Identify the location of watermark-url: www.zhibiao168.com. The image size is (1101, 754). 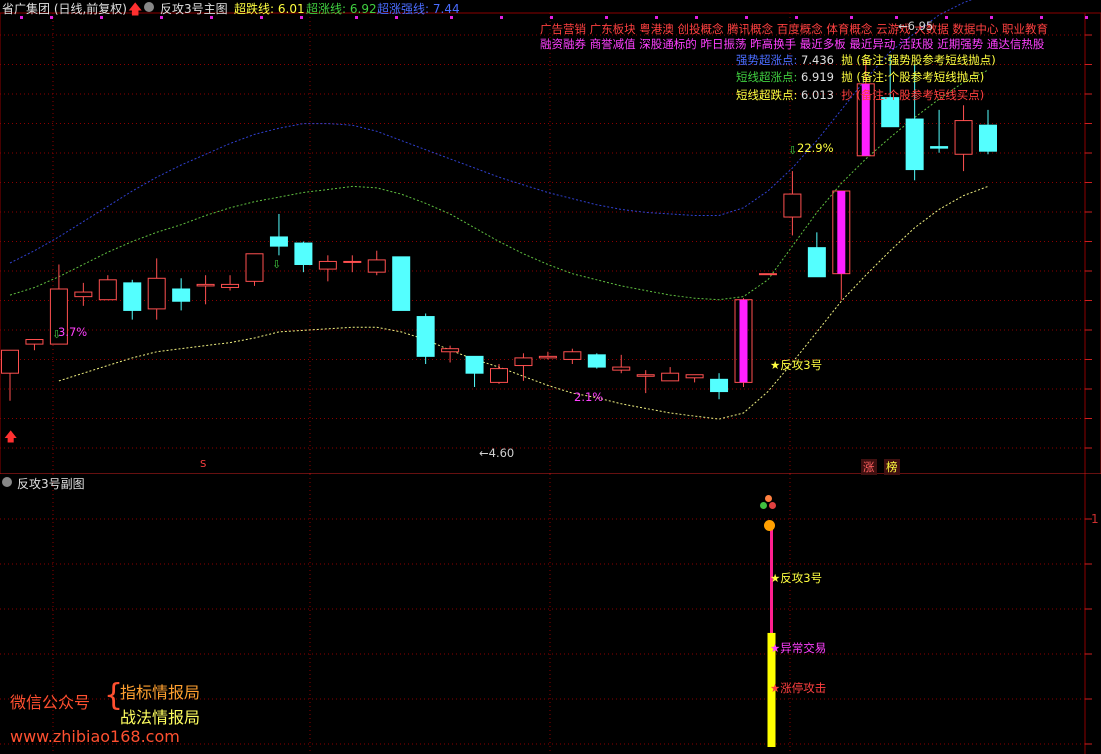
(95, 736).